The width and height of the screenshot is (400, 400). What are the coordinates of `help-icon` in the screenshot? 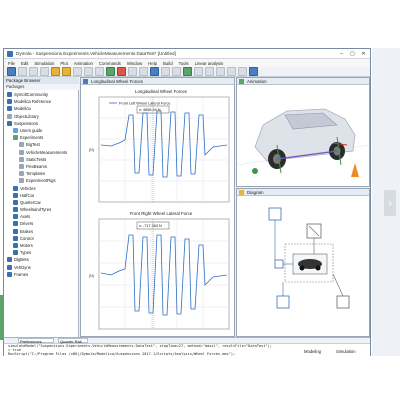 It's located at (253, 71).